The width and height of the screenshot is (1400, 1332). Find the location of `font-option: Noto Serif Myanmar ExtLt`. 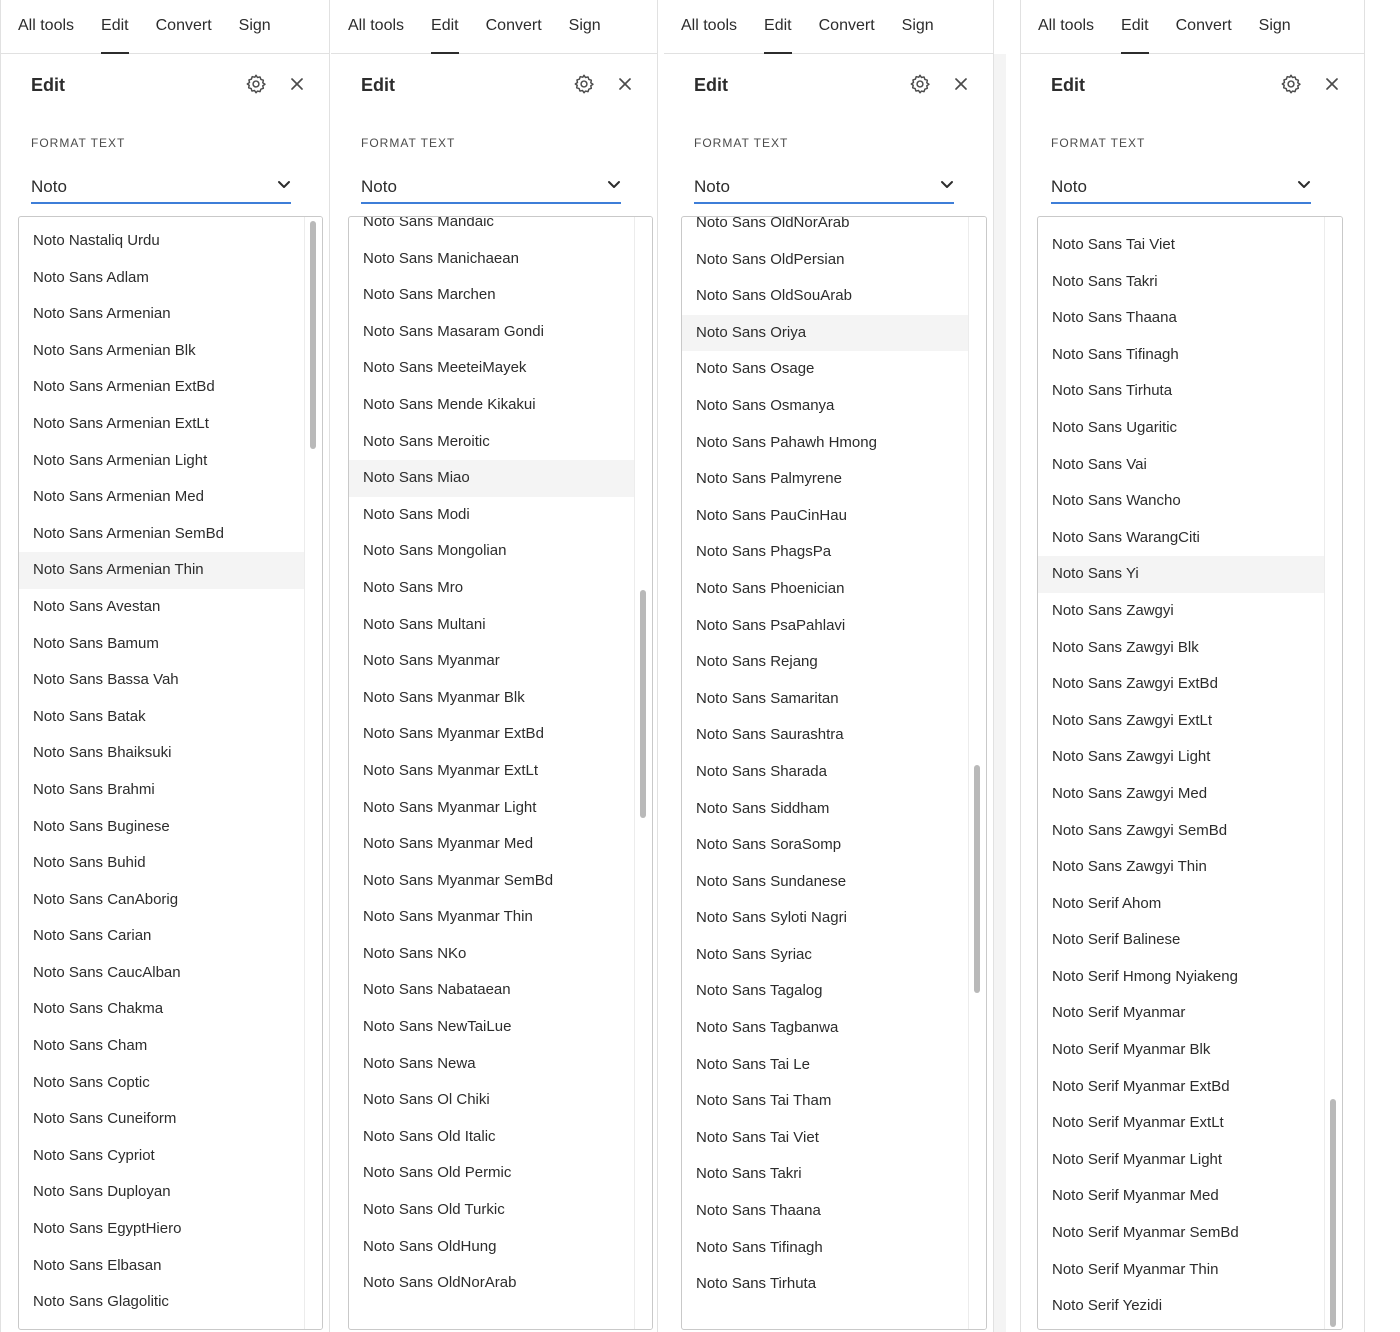

font-option: Noto Serif Myanmar ExtLt is located at coordinates (1181, 1123).